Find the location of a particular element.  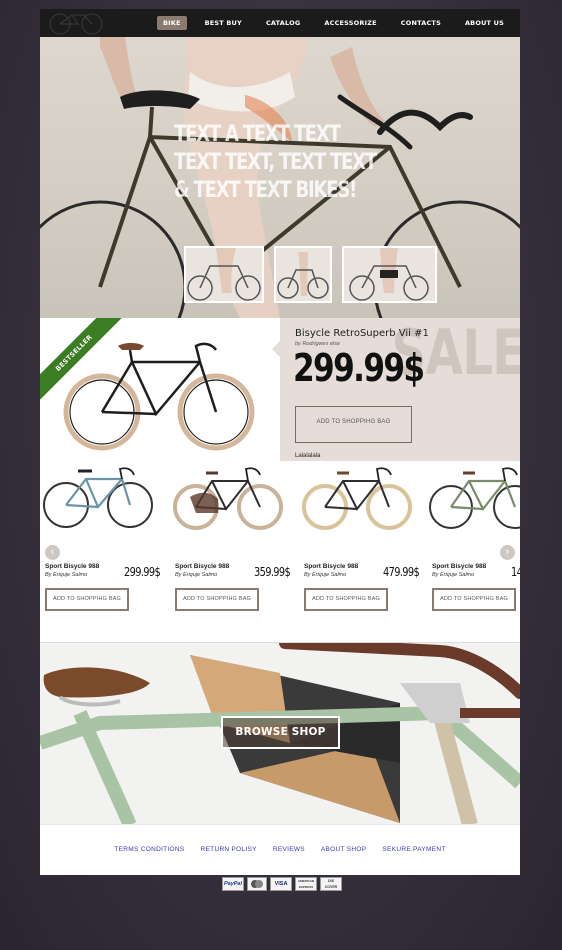

nav-item-bike: BIKE is located at coordinates (171, 23).